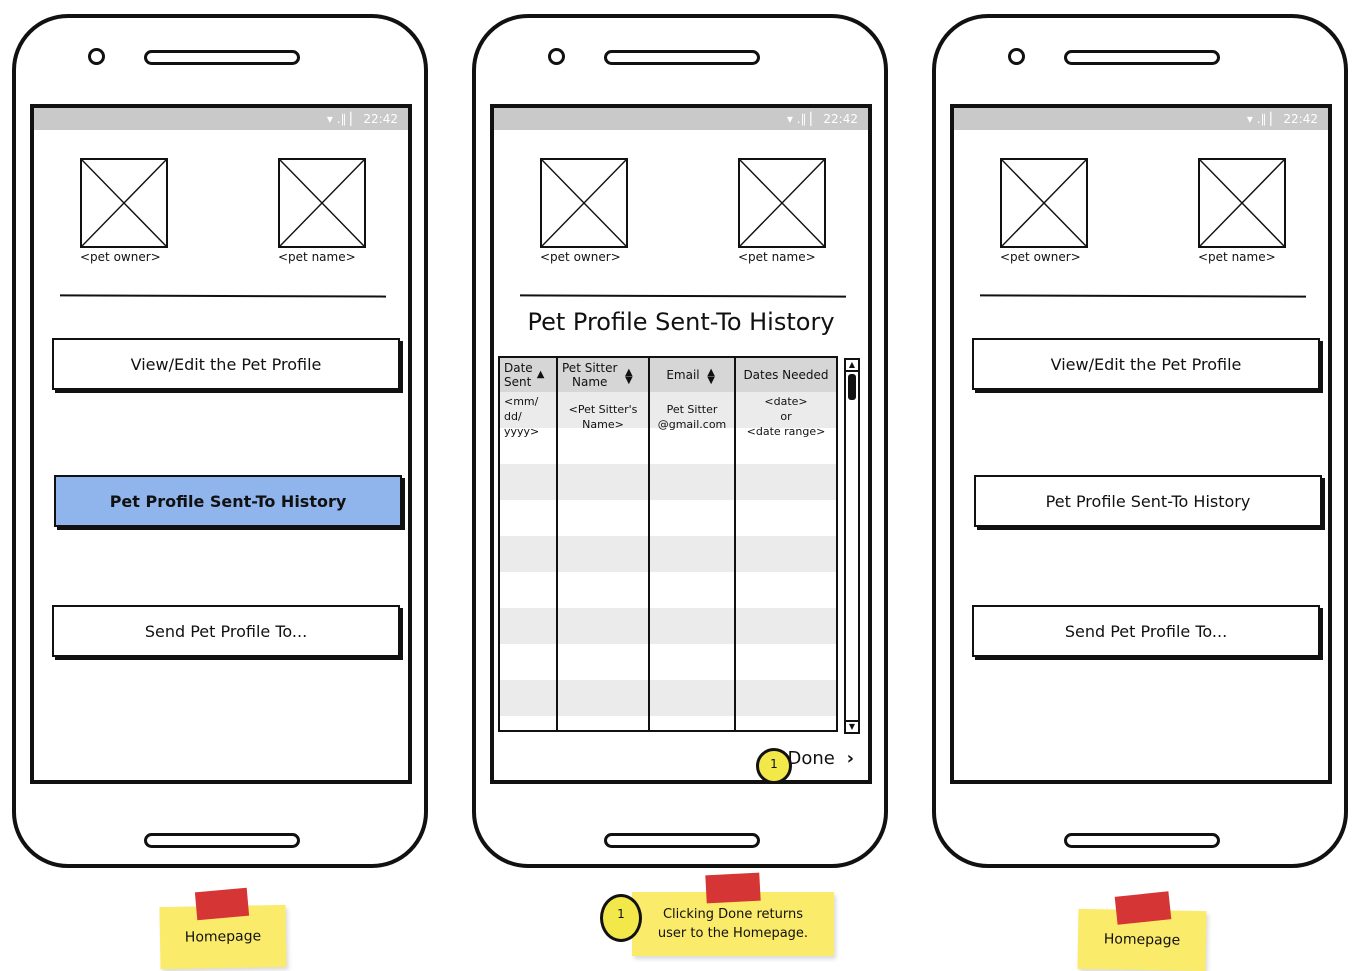 This screenshot has height=971, width=1355. What do you see at coordinates (692, 417) in the screenshot?
I see `cell-email: Pet Sitter @gmail.com` at bounding box center [692, 417].